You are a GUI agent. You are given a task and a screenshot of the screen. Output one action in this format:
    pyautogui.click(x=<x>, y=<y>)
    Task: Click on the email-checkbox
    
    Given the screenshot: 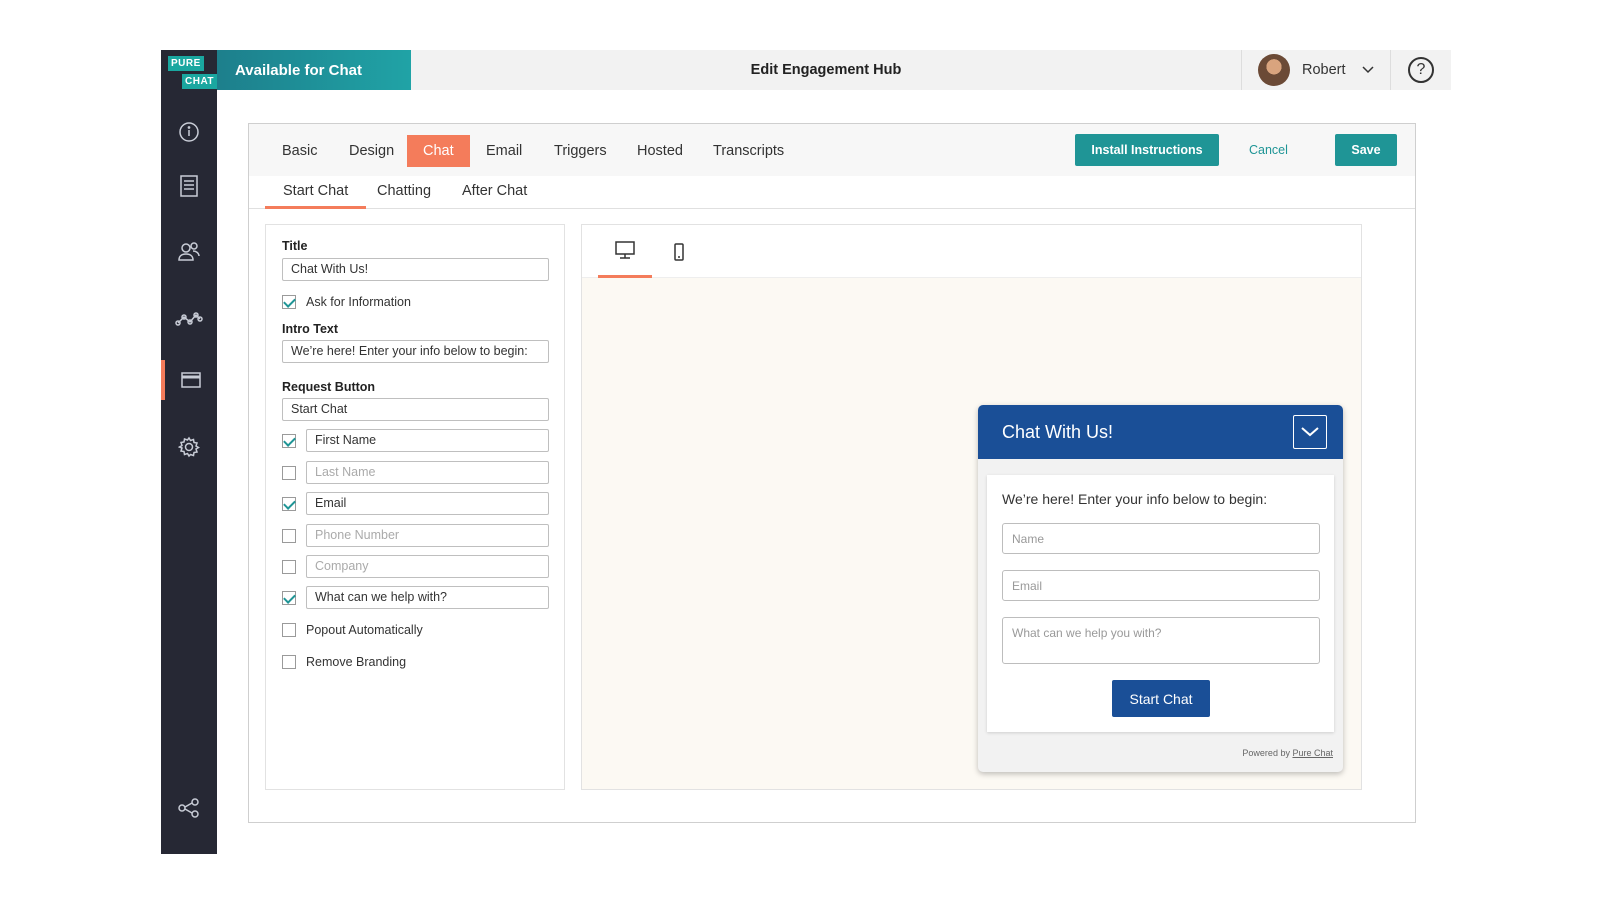 What is the action you would take?
    pyautogui.click(x=289, y=504)
    